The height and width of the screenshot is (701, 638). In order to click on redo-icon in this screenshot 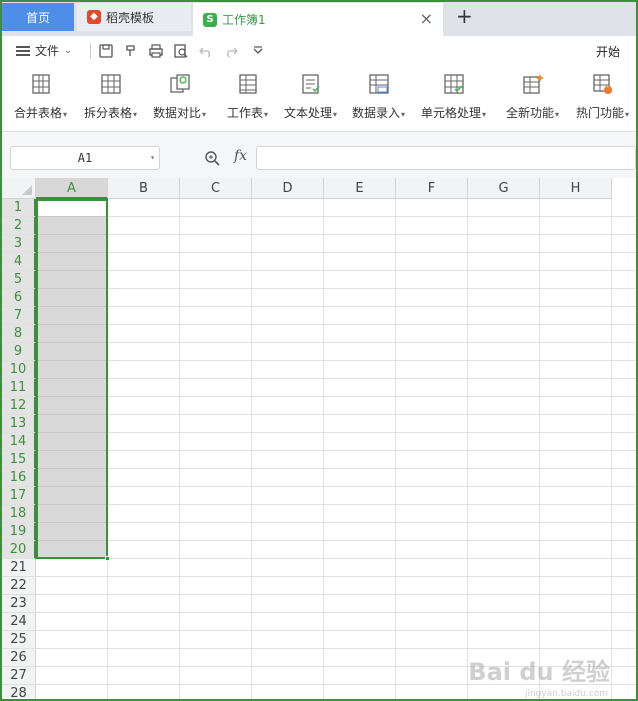, I will do `click(231, 51)`.